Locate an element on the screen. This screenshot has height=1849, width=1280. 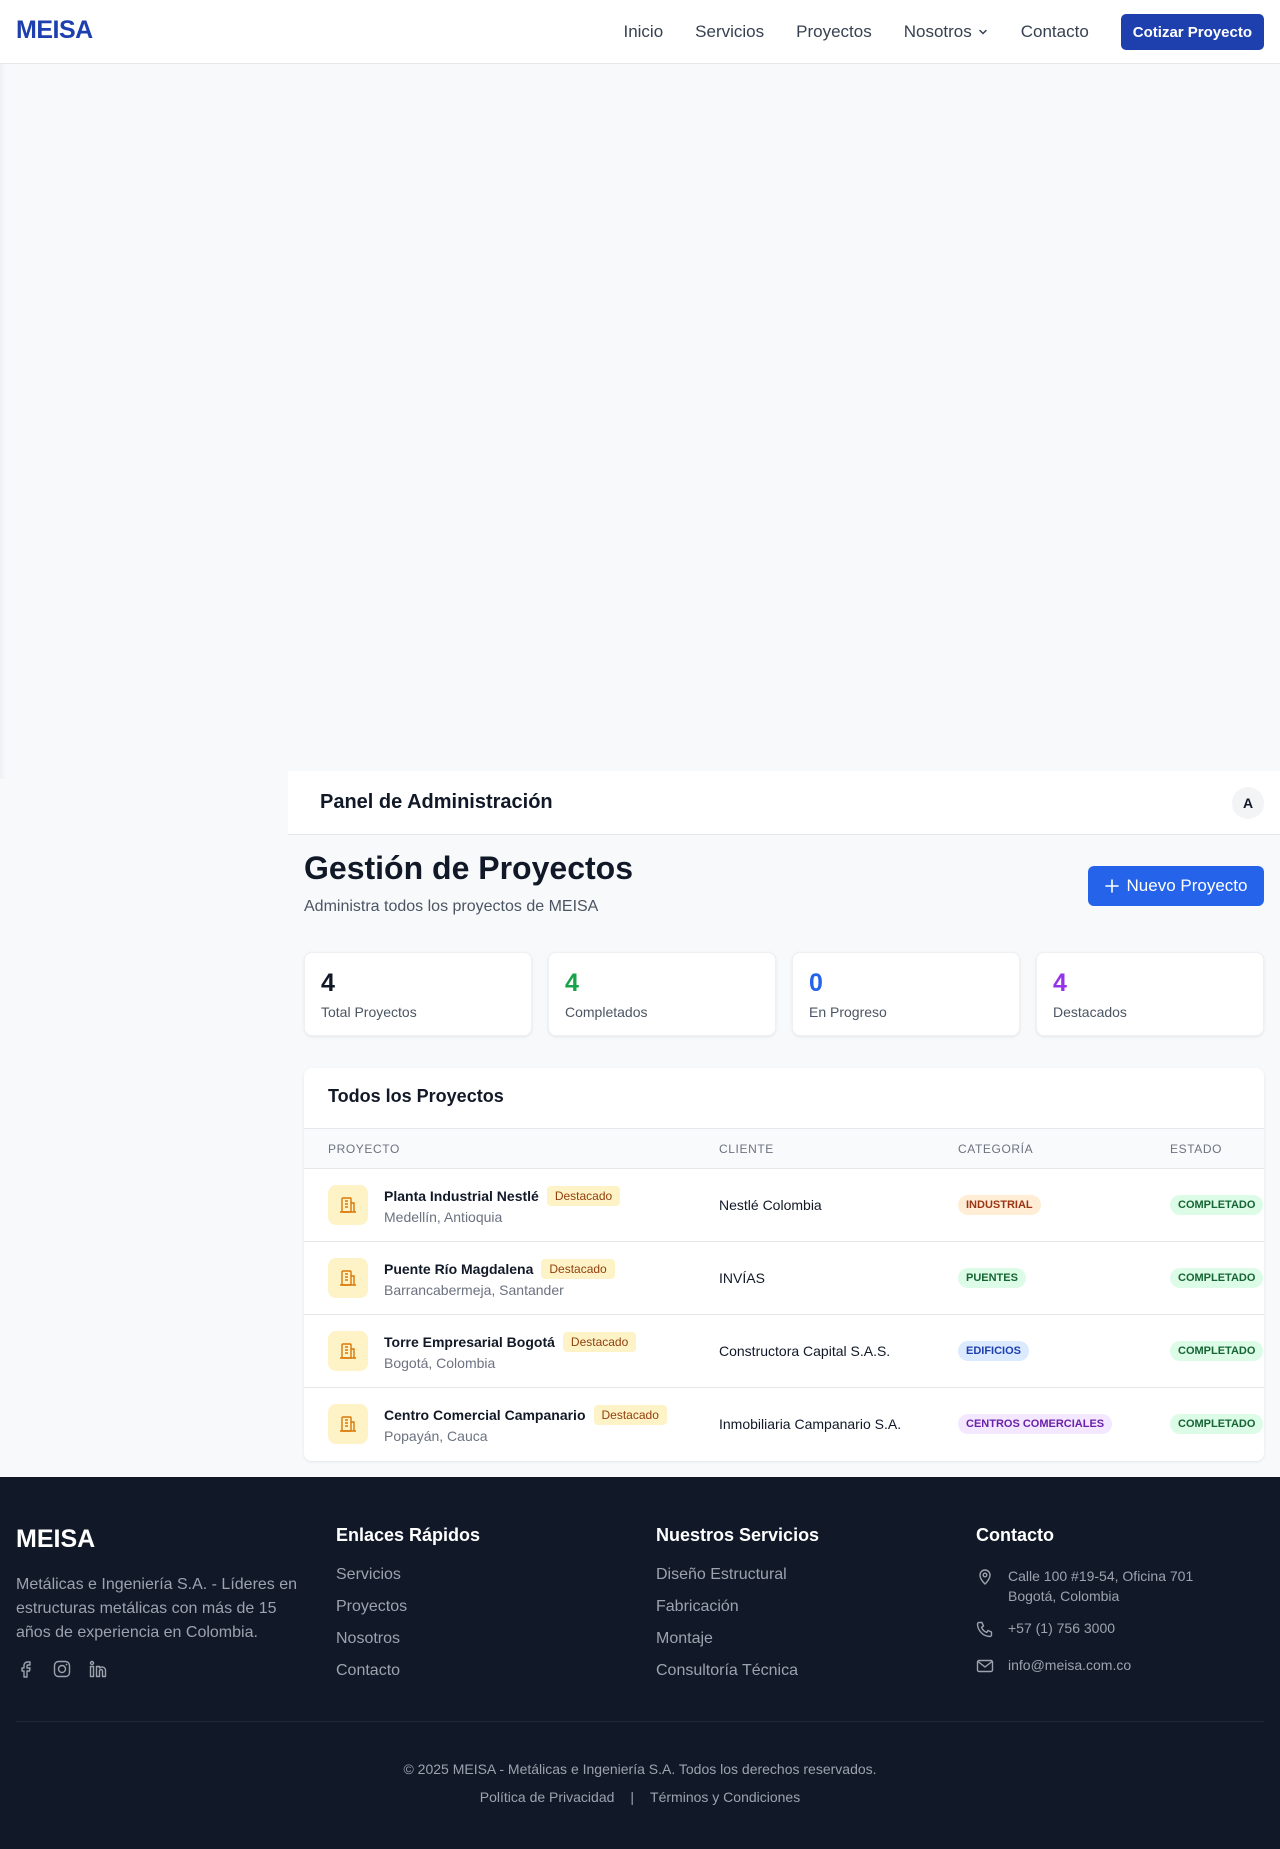
linkedin-icon is located at coordinates (98, 1669).